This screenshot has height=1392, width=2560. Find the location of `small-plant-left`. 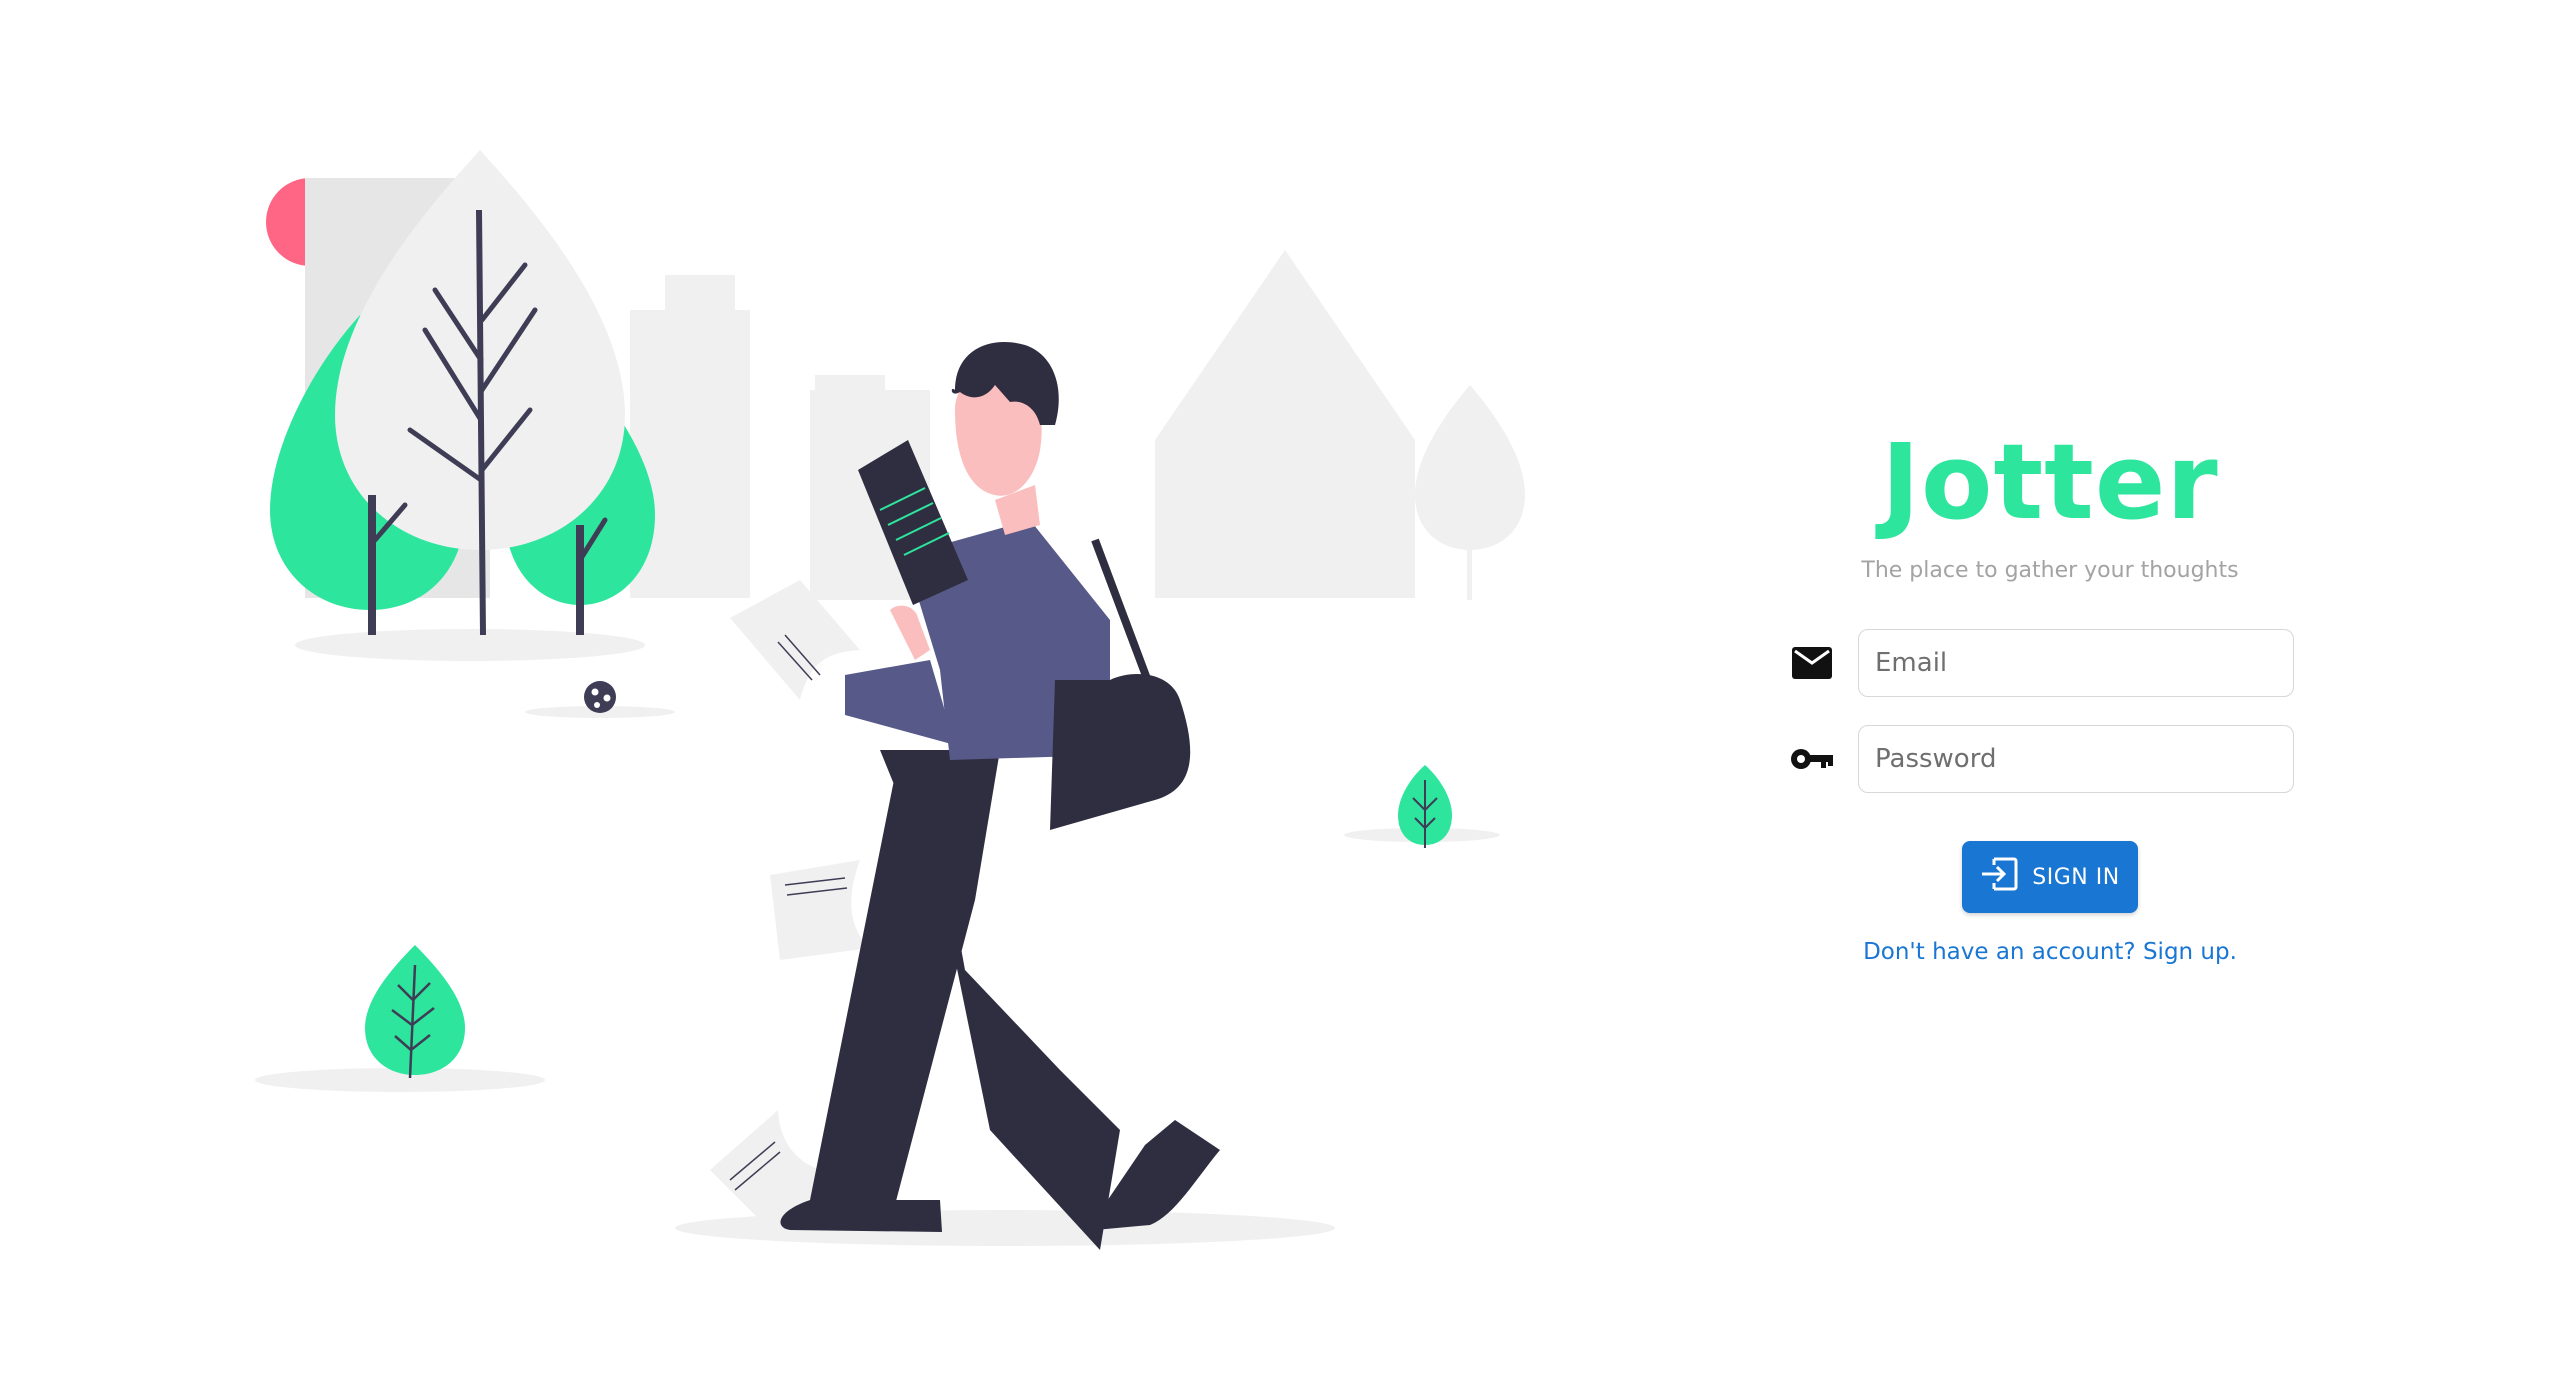

small-plant-left is located at coordinates (415, 1010).